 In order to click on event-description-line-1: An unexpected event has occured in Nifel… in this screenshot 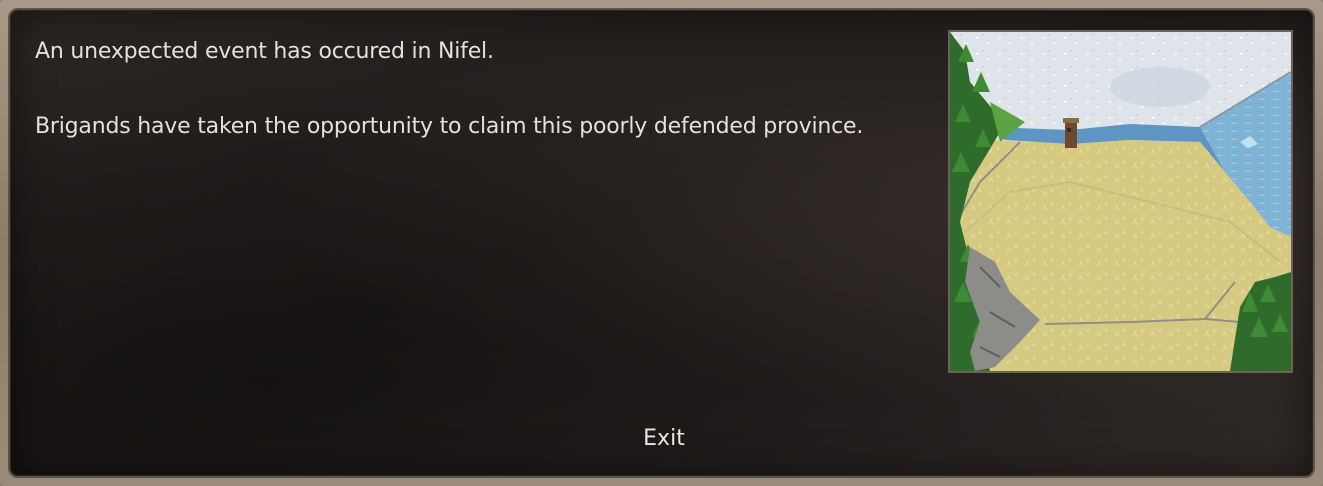, I will do `click(264, 51)`.